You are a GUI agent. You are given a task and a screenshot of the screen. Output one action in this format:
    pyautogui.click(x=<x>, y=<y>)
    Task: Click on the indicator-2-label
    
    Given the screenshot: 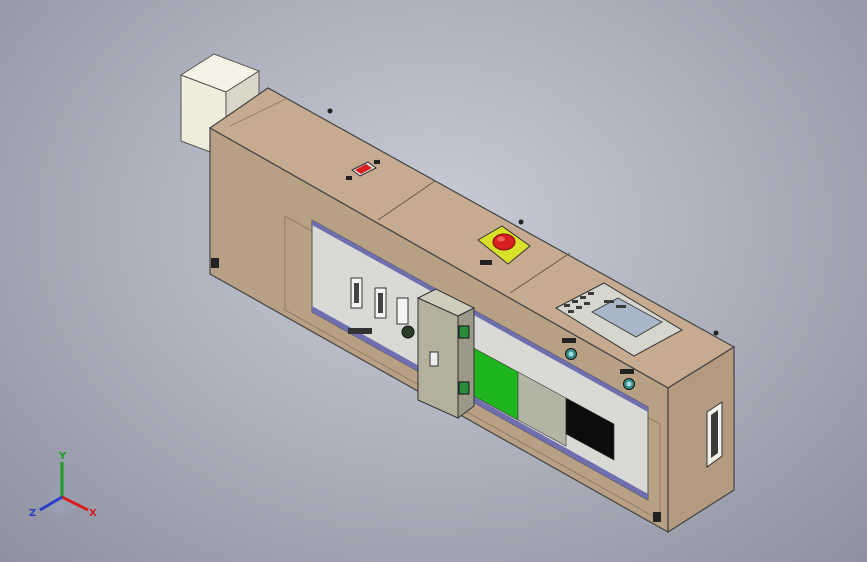 What is the action you would take?
    pyautogui.click(x=627, y=371)
    